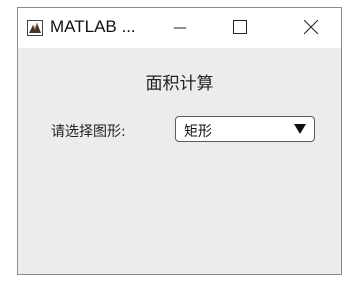  What do you see at coordinates (88, 132) in the screenshot?
I see `shape-select-label: 请选择图形:` at bounding box center [88, 132].